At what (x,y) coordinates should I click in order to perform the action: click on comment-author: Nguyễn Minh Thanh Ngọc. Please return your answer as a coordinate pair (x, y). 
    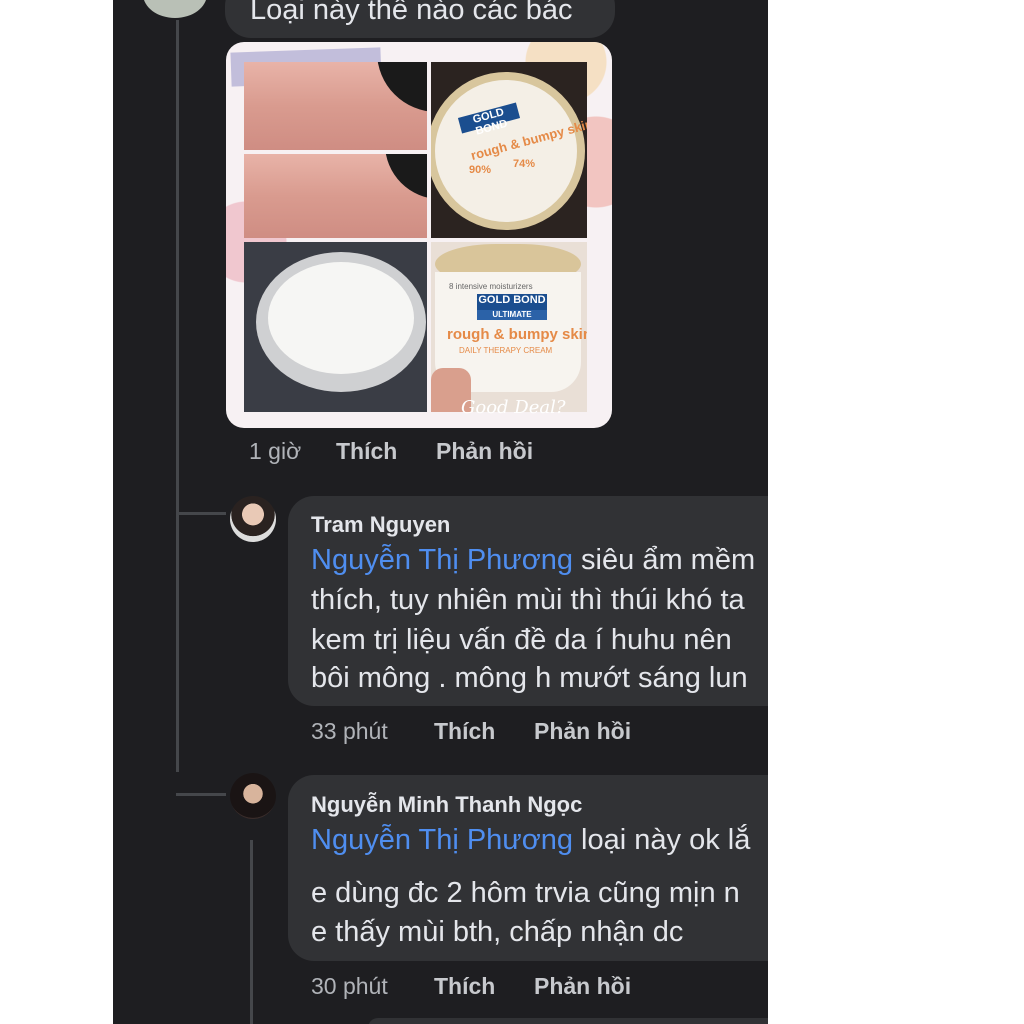
    Looking at the image, I should click on (446, 805).